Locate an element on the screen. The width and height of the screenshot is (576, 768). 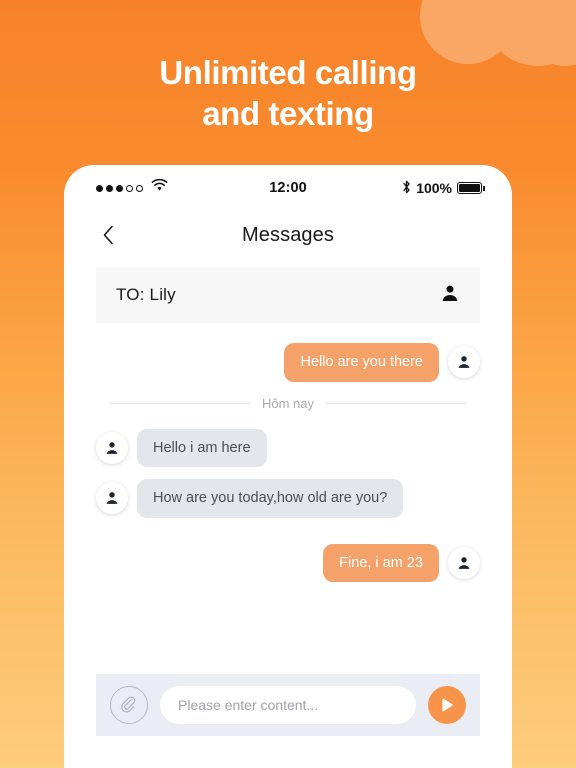
recipient-label: TO: Lily is located at coordinates (146, 294).